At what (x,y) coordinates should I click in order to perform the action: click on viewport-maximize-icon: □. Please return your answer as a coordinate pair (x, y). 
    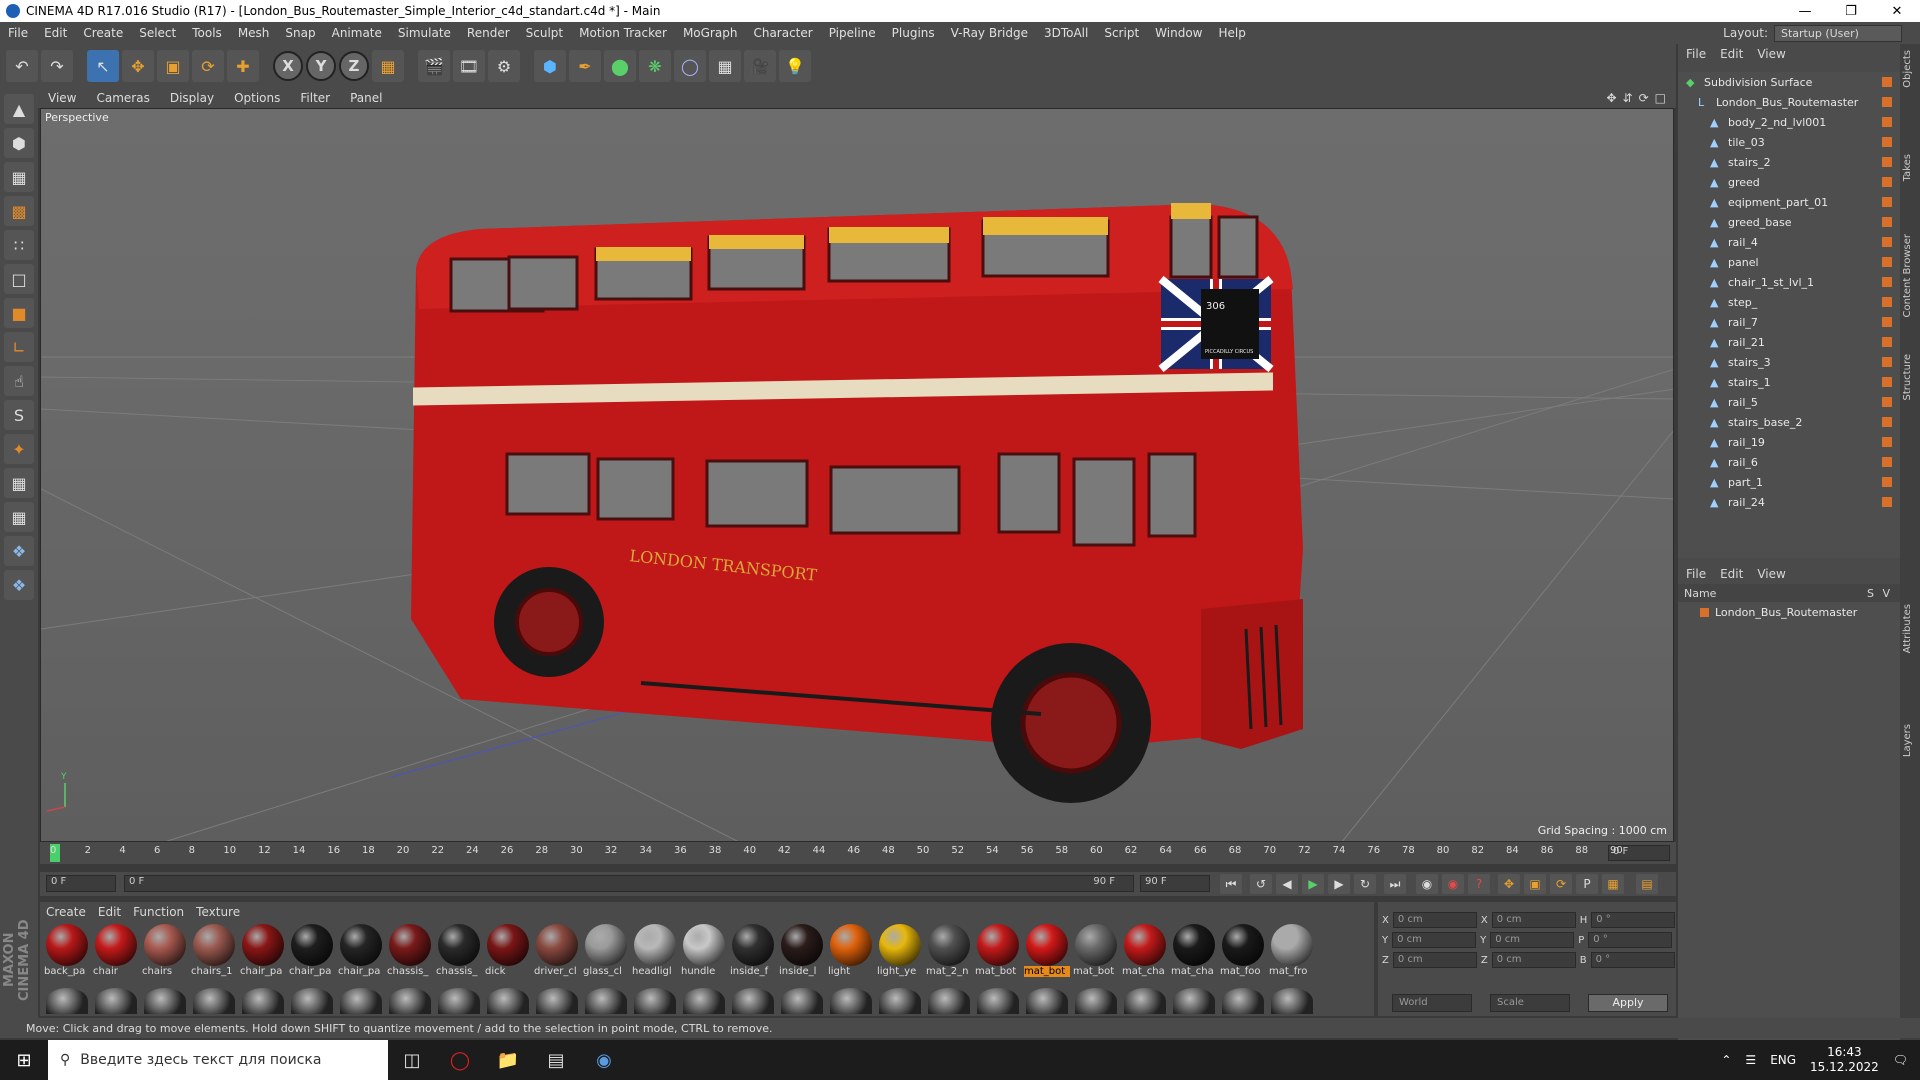
    Looking at the image, I should click on (1660, 98).